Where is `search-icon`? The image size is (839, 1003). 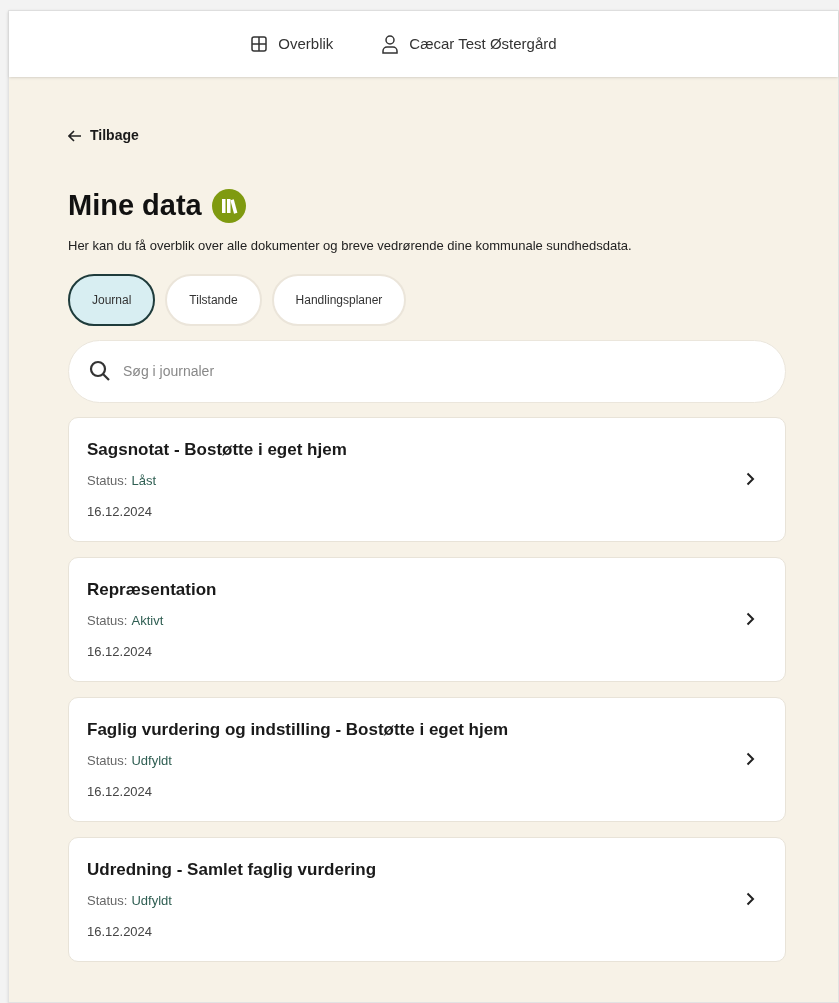 search-icon is located at coordinates (100, 370).